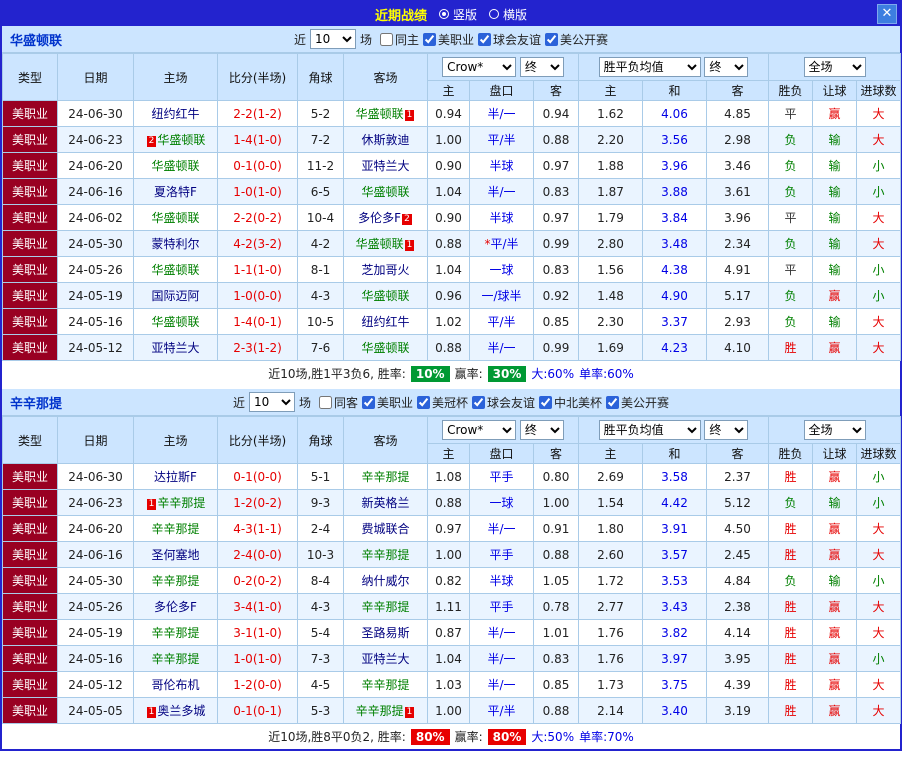 The image size is (902, 772). I want to click on europe-home-odds: 1.73, so click(610, 684).